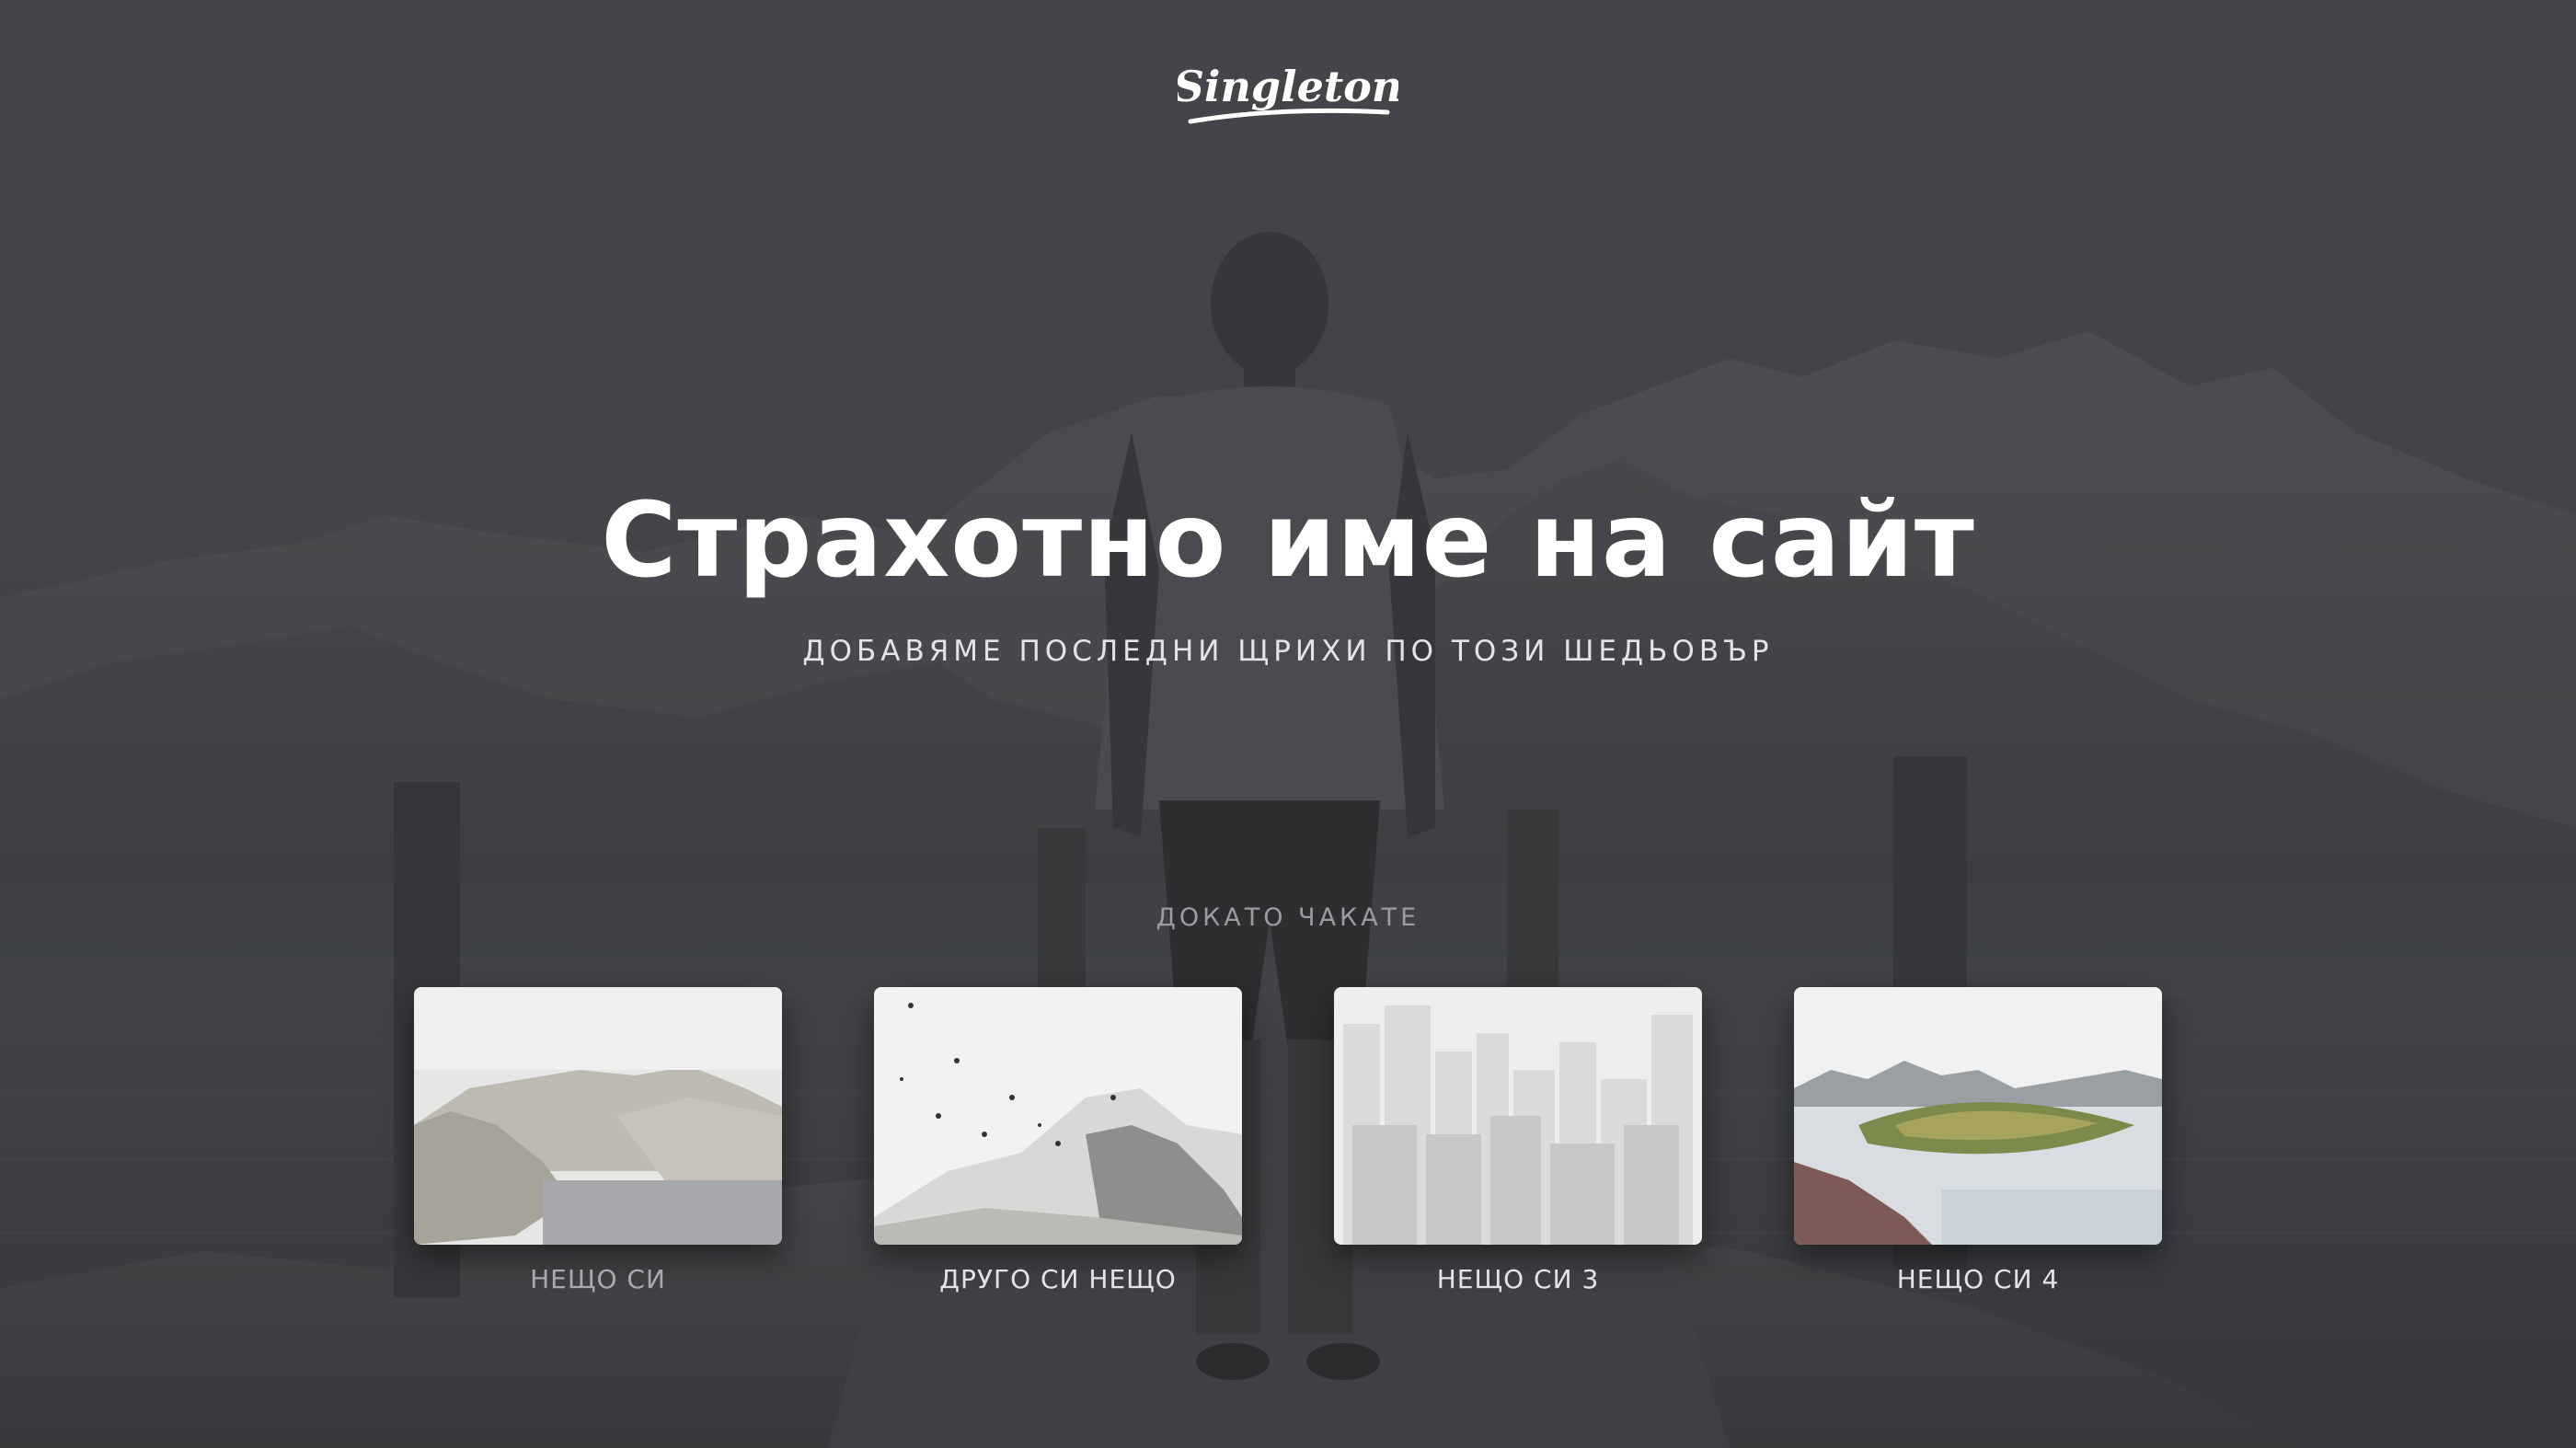  I want to click on link-card-3-label: НЕЩО СИ 3, so click(1518, 1279).